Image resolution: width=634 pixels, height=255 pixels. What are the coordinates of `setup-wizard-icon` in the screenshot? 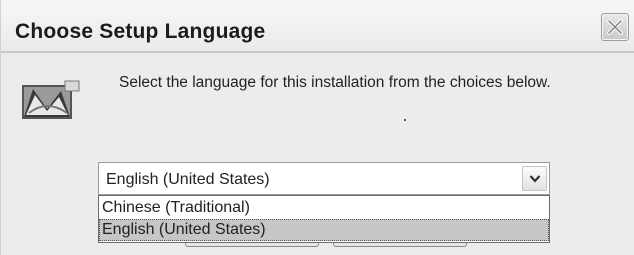 It's located at (51, 100).